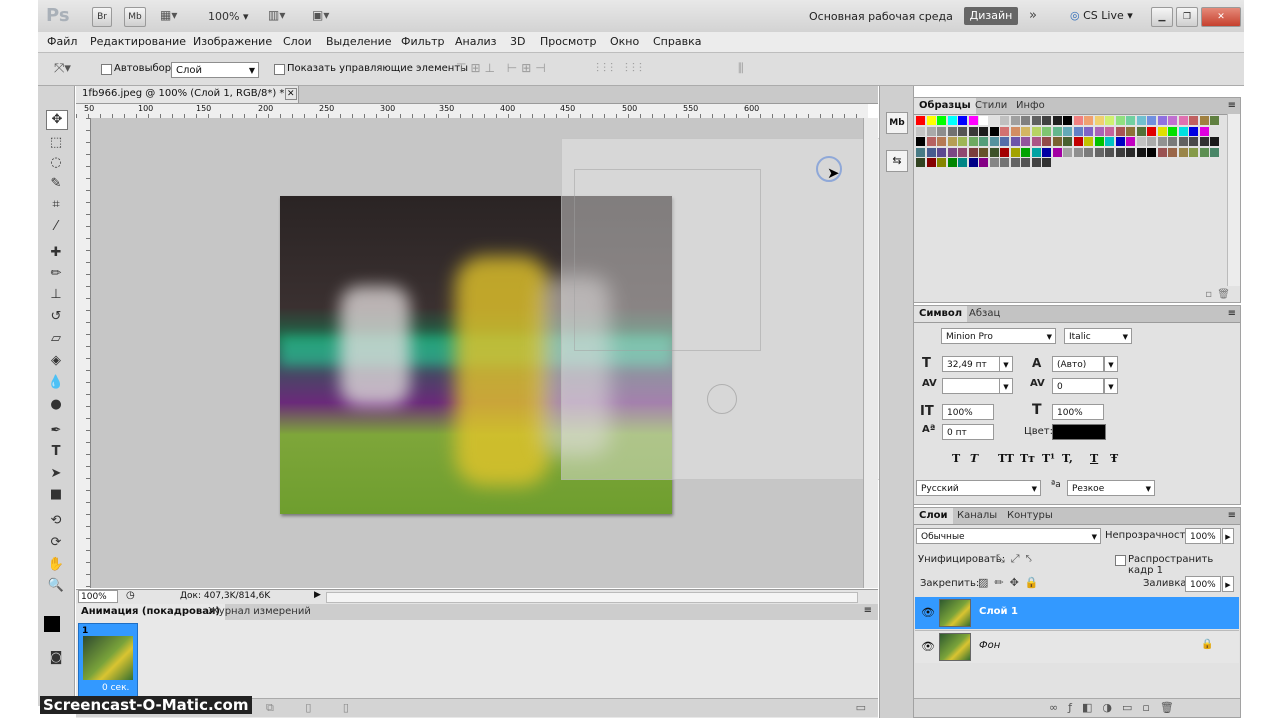 The width and height of the screenshot is (1280, 720). I want to click on healing-brush-tool-icon: ✚, so click(56, 253).